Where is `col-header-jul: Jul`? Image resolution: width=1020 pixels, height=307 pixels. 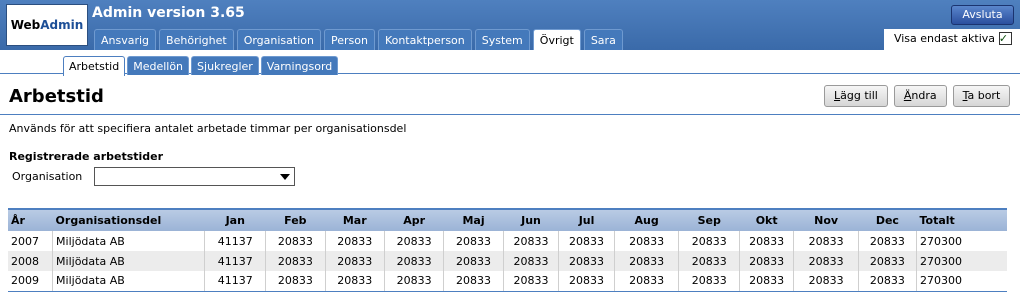
col-header-jul: Jul is located at coordinates (586, 219).